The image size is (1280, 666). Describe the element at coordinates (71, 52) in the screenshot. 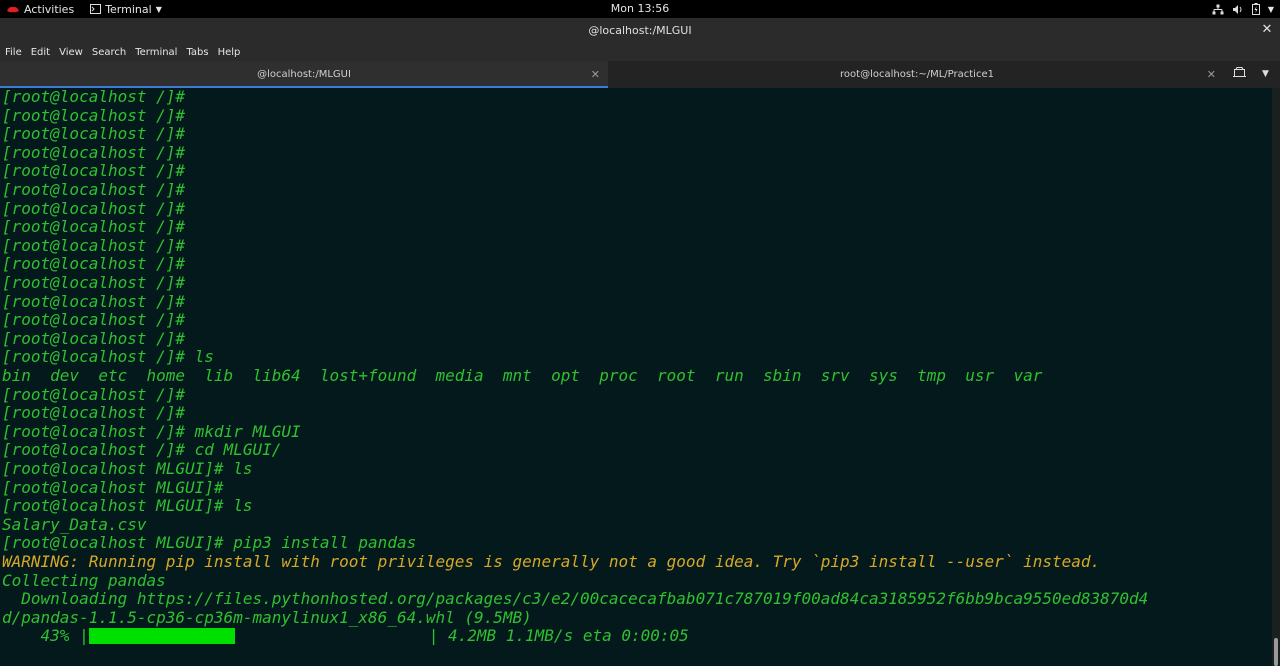

I see `menu-view: View` at that location.